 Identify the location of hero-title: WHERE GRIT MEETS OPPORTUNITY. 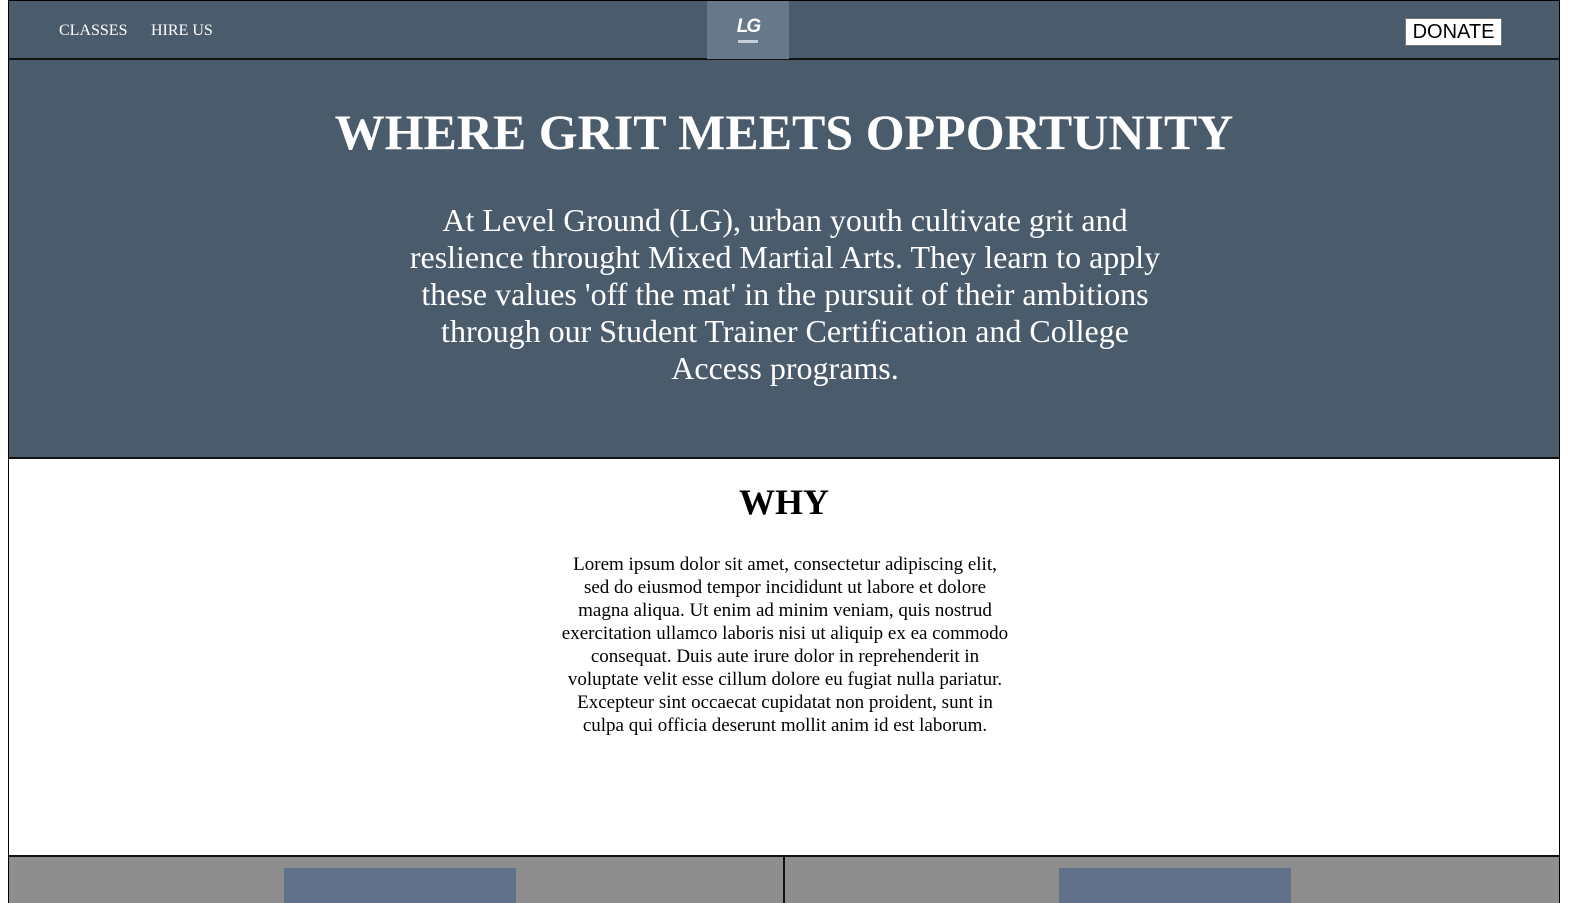
(784, 132).